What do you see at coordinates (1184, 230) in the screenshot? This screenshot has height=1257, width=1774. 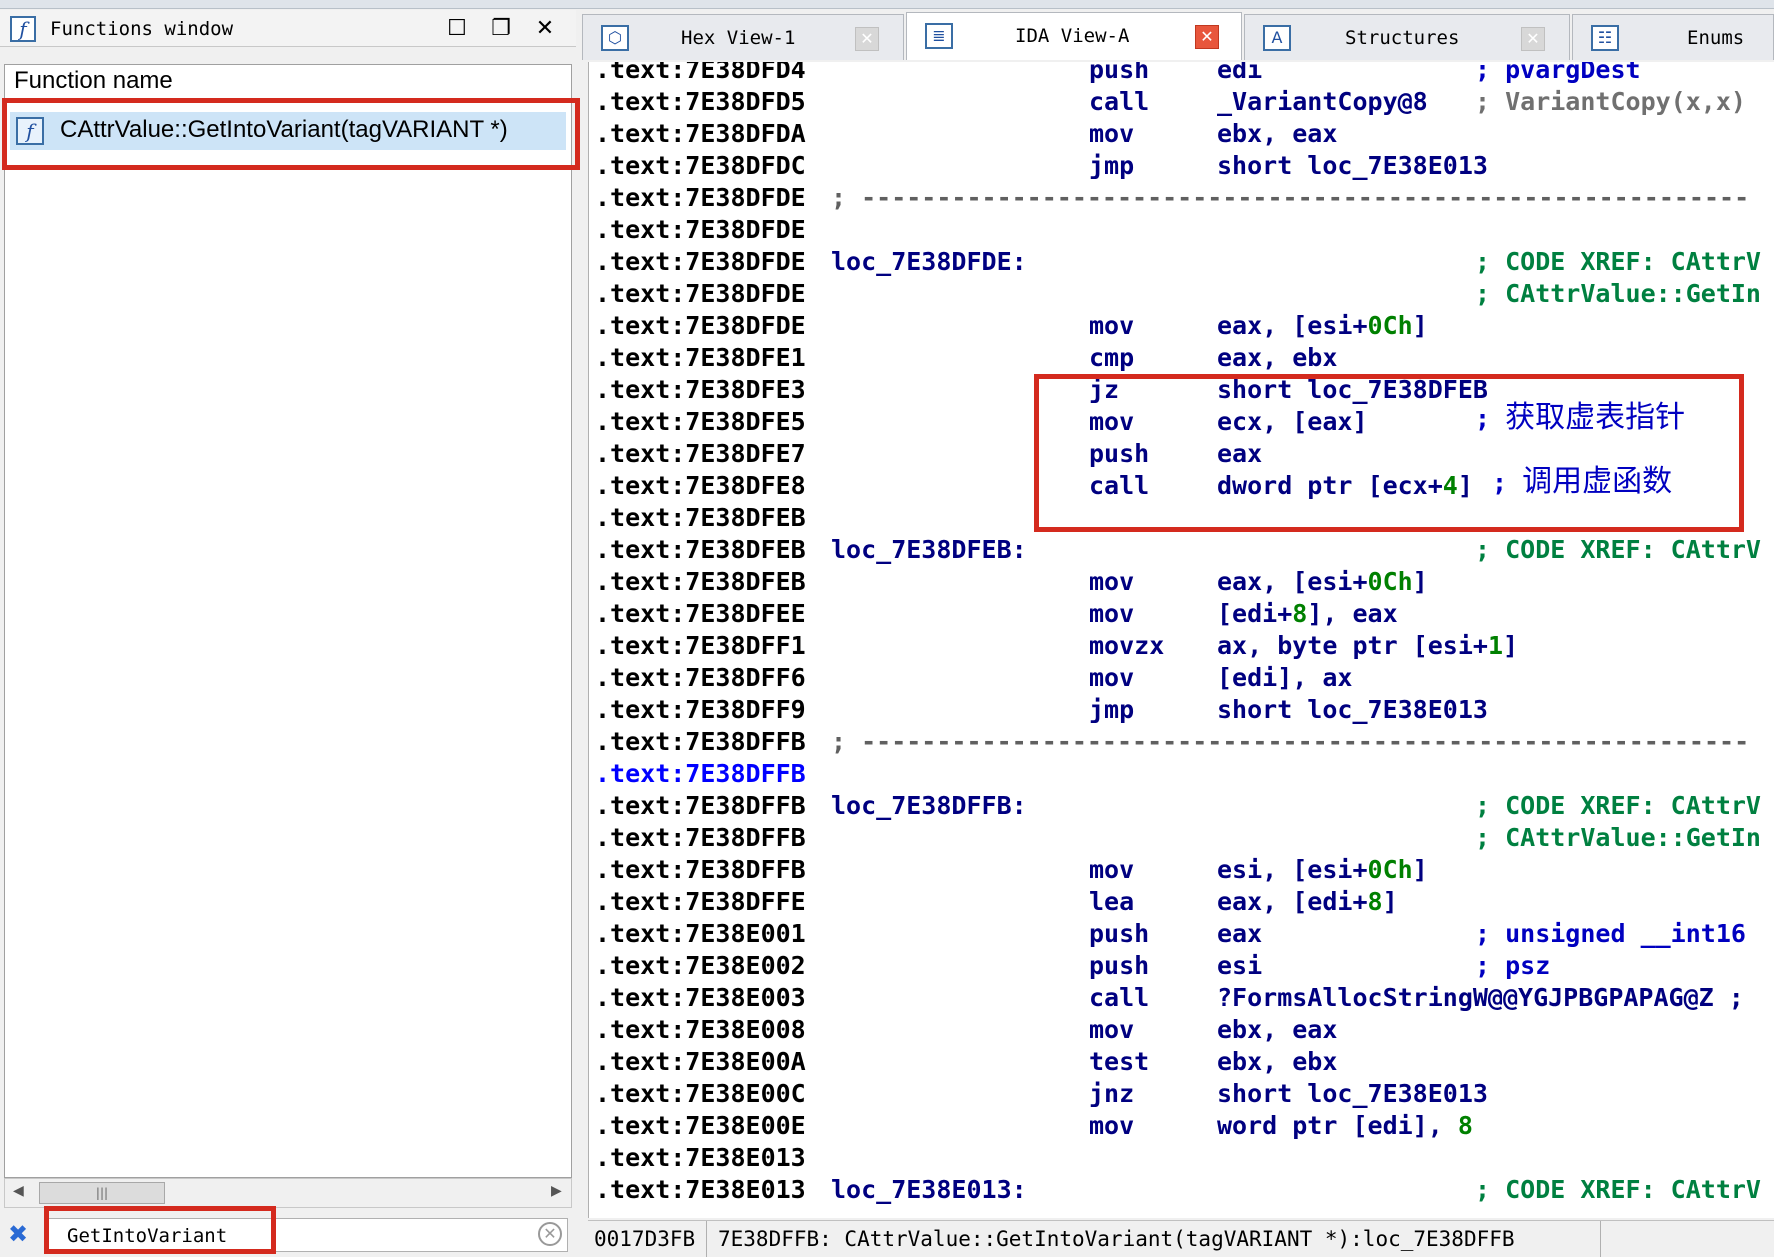 I see `disasm-line: .text:7E38DFDE` at bounding box center [1184, 230].